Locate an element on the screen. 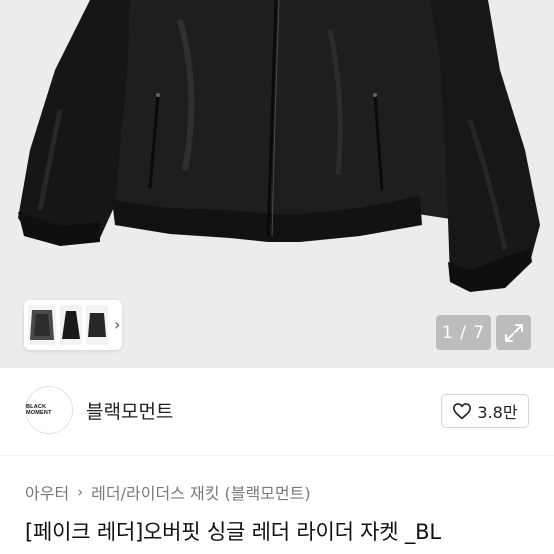 The height and width of the screenshot is (554, 554). seller-logo: BLACK MOMENT is located at coordinates (39, 410).